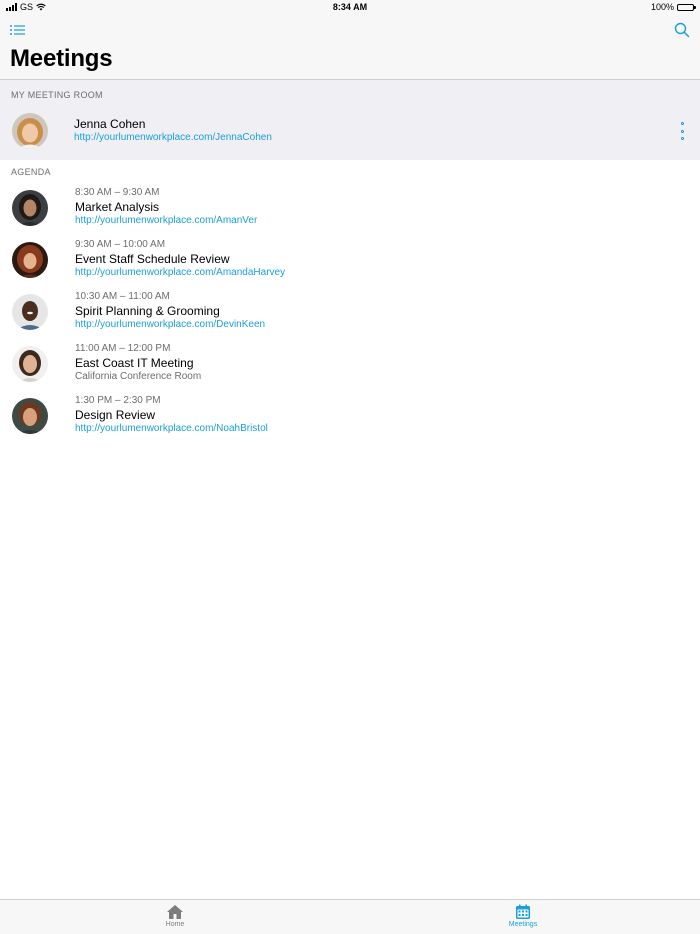 The height and width of the screenshot is (934, 700). I want to click on my-room-owner-name: Jenna Cohen, so click(110, 124).